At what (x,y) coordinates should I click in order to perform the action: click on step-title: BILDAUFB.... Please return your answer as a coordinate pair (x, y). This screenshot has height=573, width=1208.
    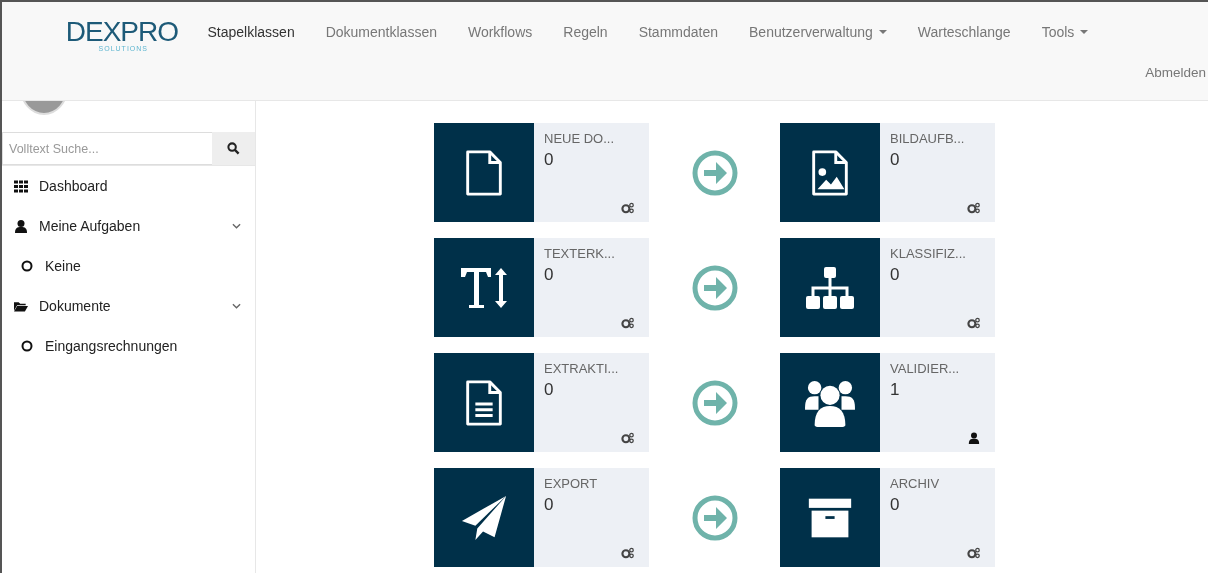
    Looking at the image, I should click on (928, 138).